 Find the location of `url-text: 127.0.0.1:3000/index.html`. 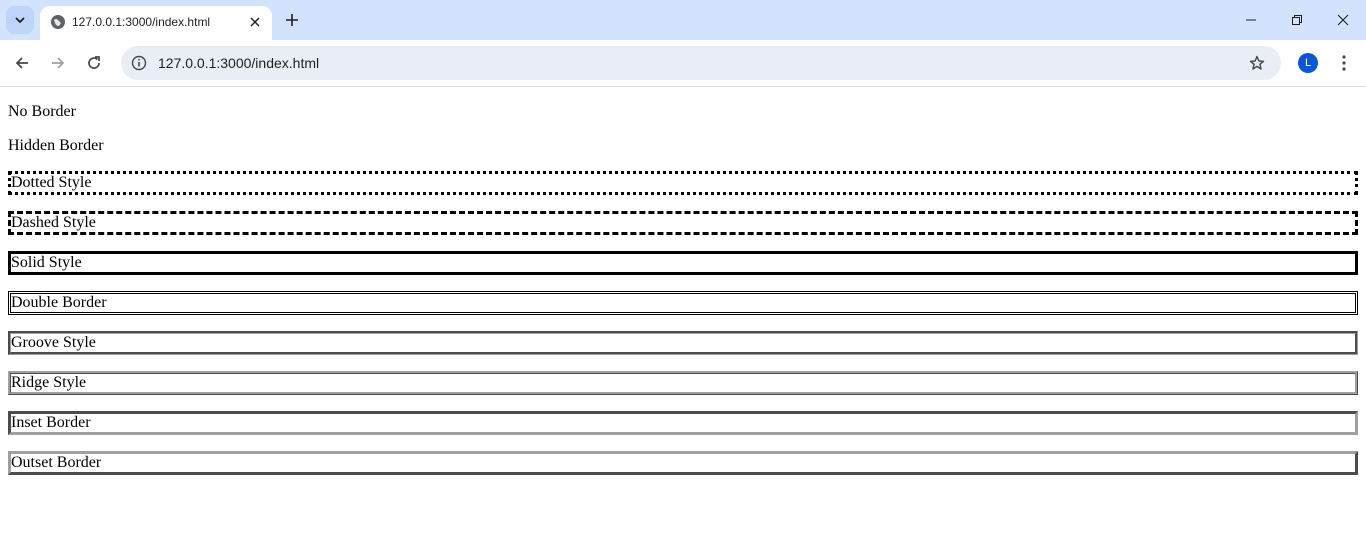

url-text: 127.0.0.1:3000/index.html is located at coordinates (238, 63).